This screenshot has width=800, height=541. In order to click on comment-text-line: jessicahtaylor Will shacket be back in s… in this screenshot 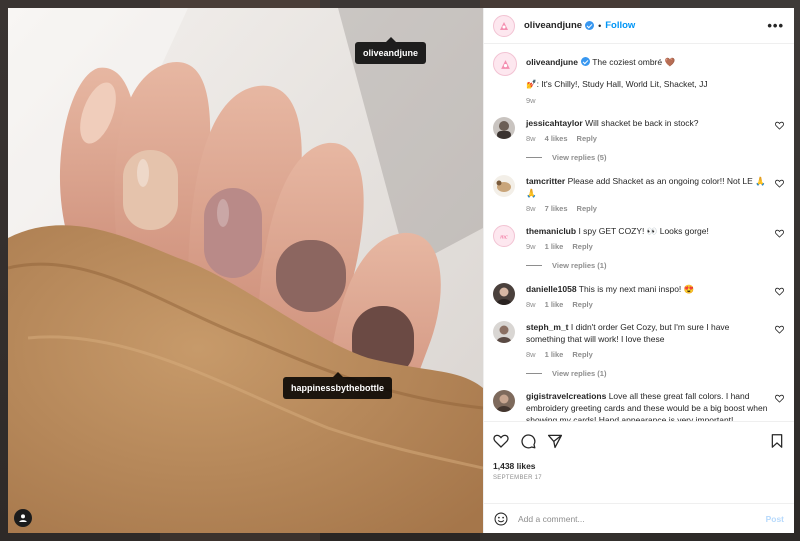, I will do `click(647, 123)`.